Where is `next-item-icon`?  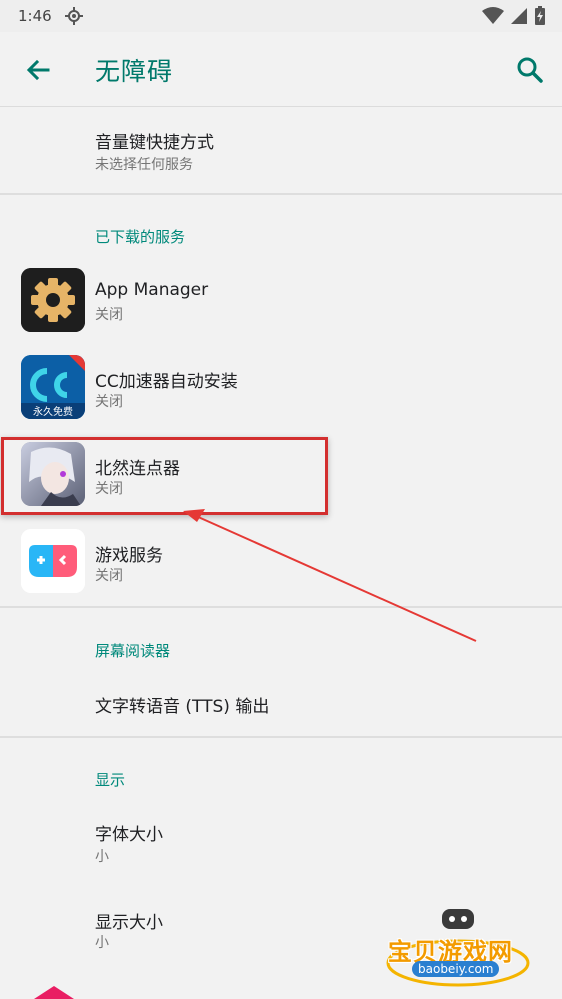
next-item-icon is located at coordinates (54, 992).